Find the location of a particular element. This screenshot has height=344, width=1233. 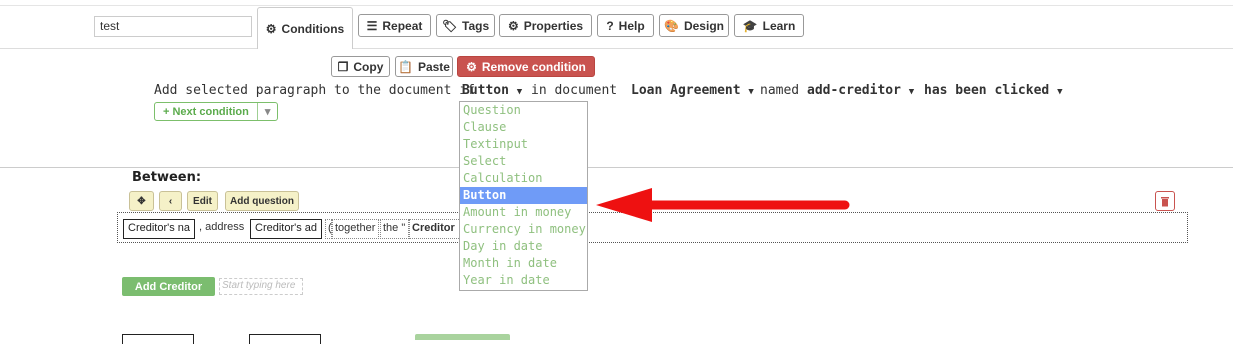

edit-button: Edit is located at coordinates (202, 201).